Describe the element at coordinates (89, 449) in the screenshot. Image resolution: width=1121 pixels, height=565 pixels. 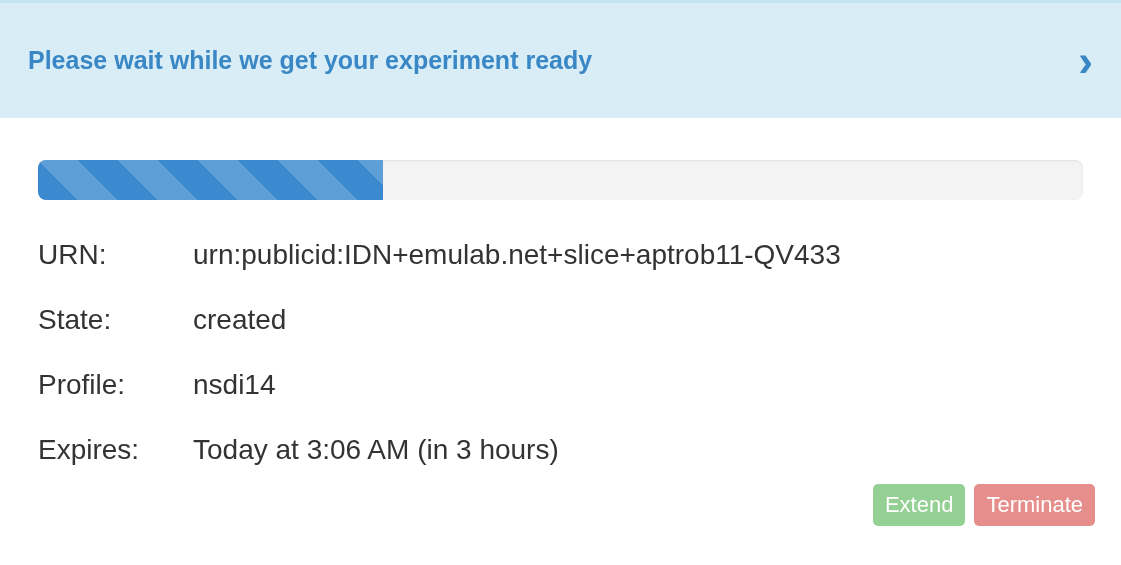
I see `detail-label: Expires:` at that location.